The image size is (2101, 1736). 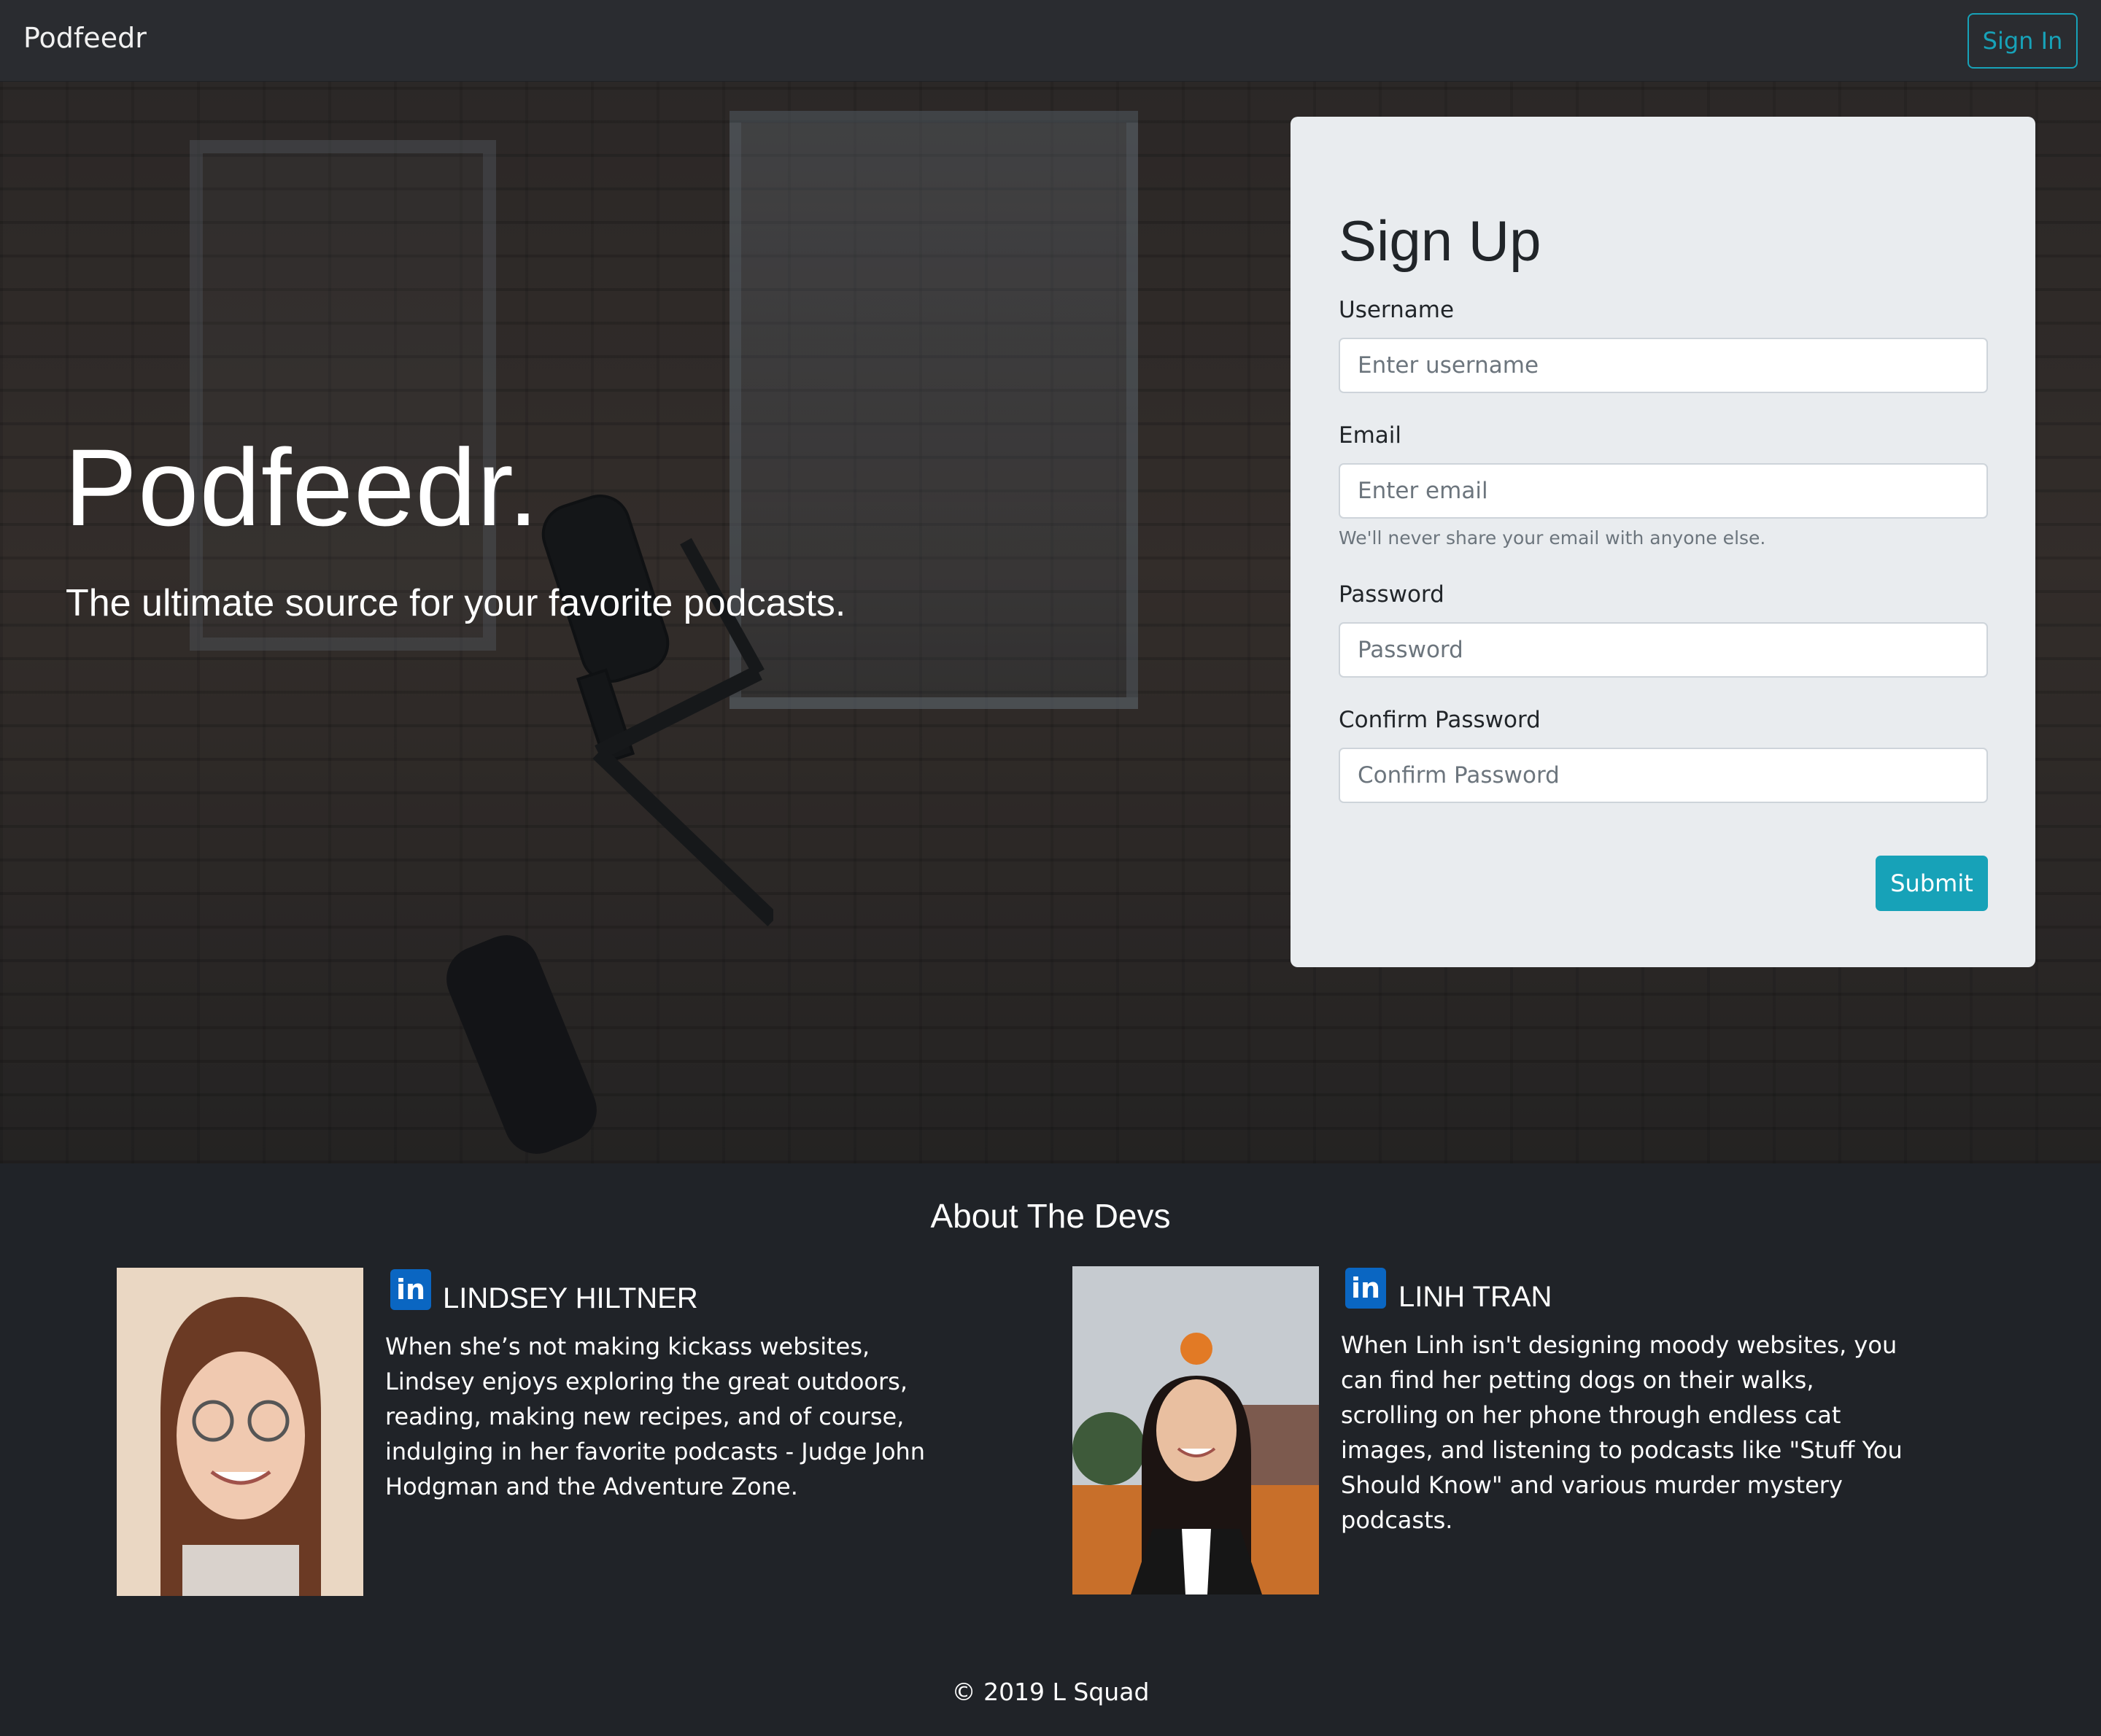 I want to click on signup-title: Sign Up, so click(x=1440, y=241).